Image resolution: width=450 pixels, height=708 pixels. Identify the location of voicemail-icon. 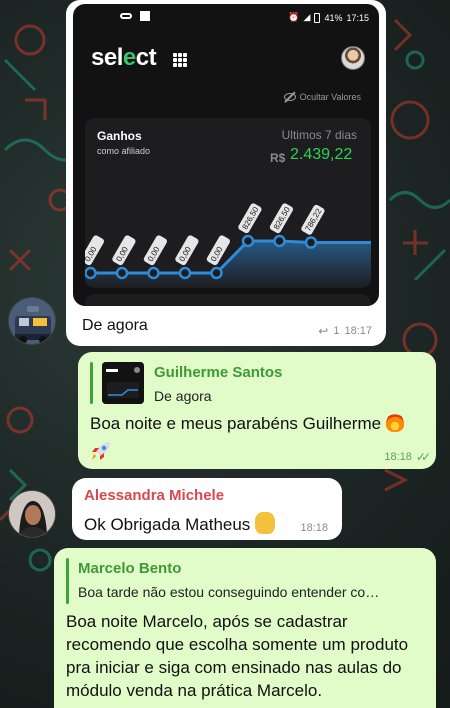
(126, 16).